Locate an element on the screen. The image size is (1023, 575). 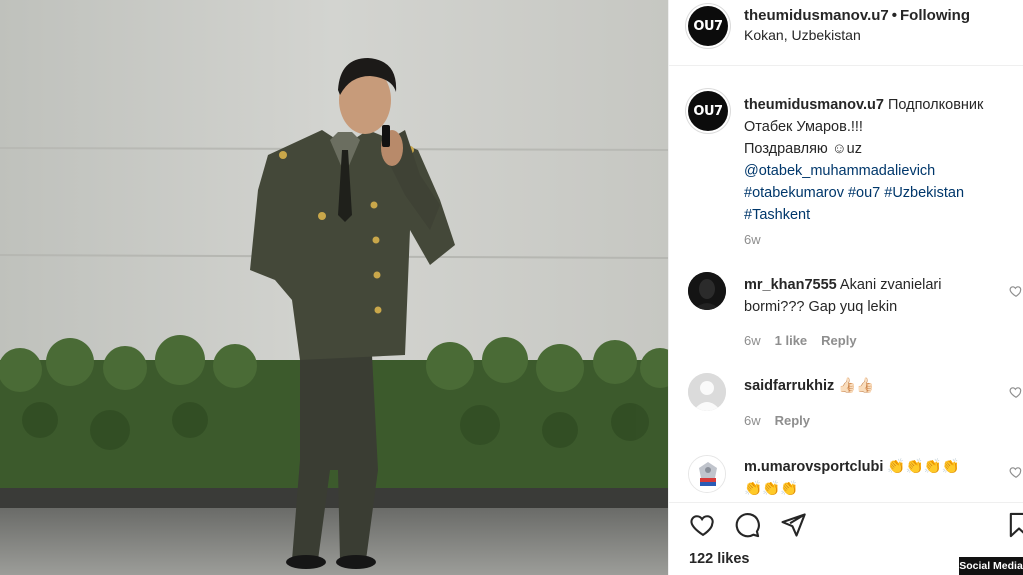
author-avatar: OU7 is located at coordinates (708, 26).